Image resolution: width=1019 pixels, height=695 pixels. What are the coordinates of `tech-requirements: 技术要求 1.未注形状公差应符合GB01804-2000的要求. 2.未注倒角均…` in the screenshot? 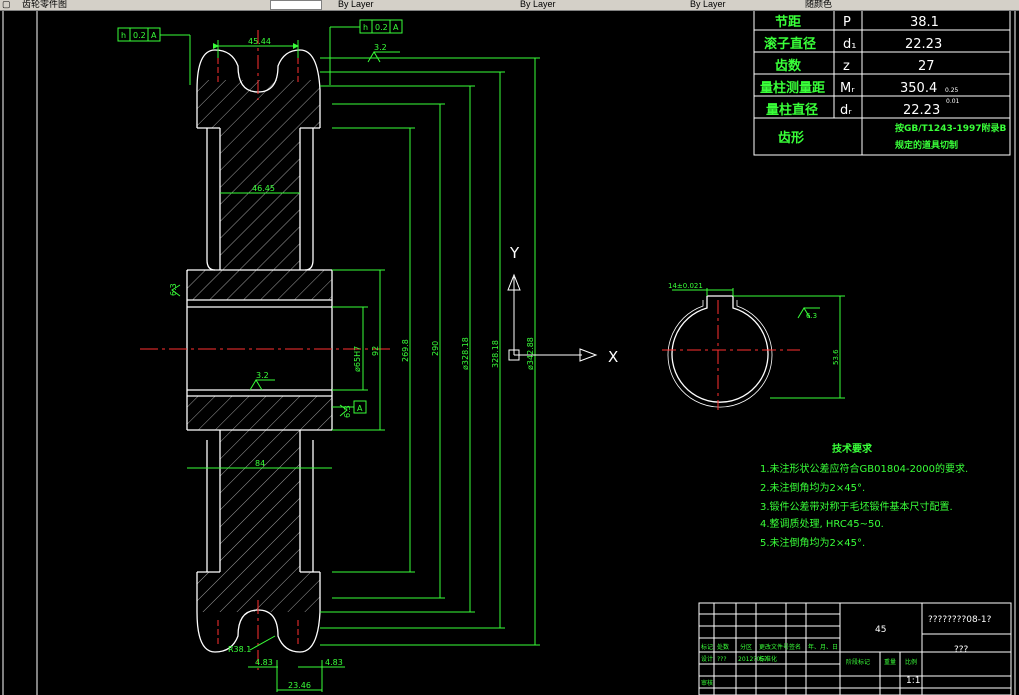 It's located at (864, 495).